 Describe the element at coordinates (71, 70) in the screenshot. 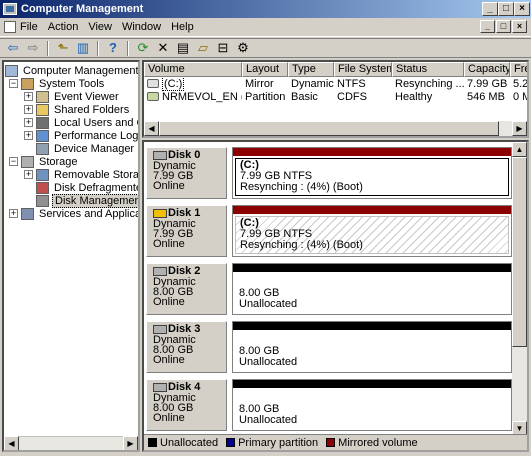

I see `tree-item-computer-management: Computer Management (Local)` at that location.